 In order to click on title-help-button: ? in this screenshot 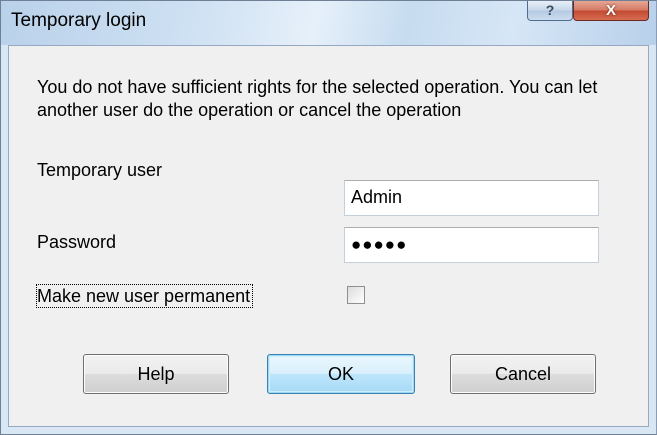, I will do `click(550, 11)`.